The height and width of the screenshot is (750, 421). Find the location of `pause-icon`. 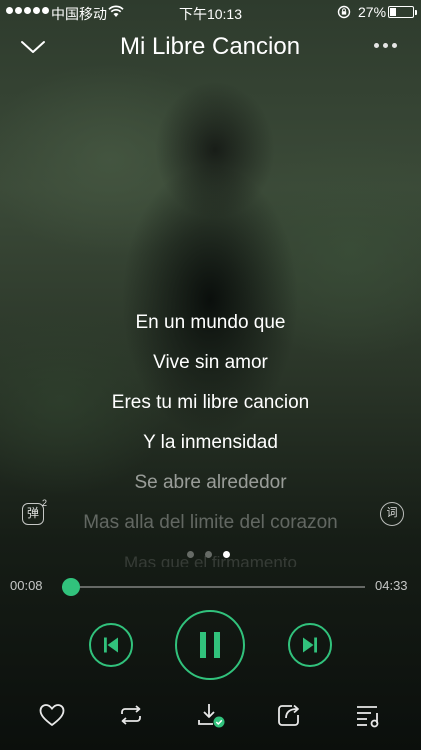

pause-icon is located at coordinates (210, 645).